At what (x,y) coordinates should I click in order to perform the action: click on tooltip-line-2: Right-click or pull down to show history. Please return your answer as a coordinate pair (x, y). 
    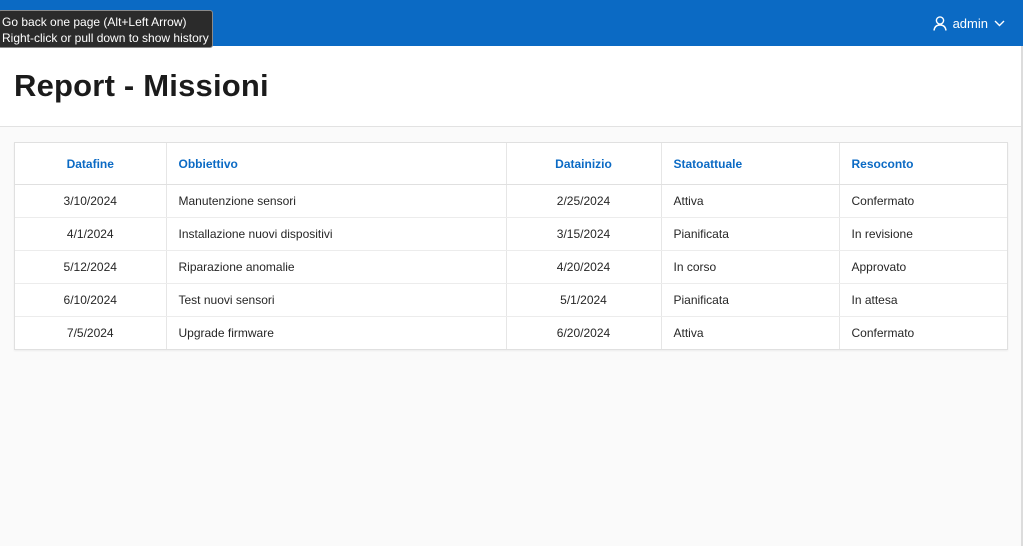
    Looking at the image, I should click on (105, 38).